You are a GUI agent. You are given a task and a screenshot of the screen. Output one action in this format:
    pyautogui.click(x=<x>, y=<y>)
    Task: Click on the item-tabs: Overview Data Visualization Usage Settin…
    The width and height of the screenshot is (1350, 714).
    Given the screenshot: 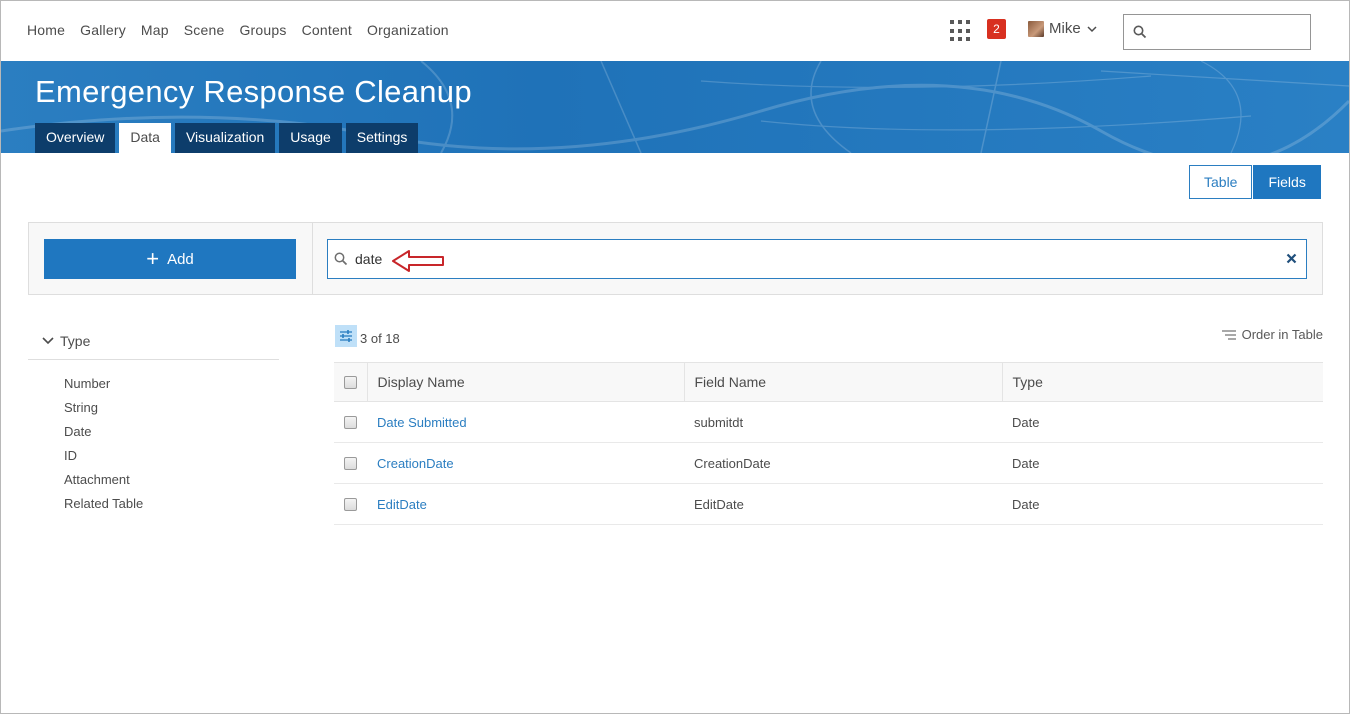 What is the action you would take?
    pyautogui.click(x=228, y=138)
    